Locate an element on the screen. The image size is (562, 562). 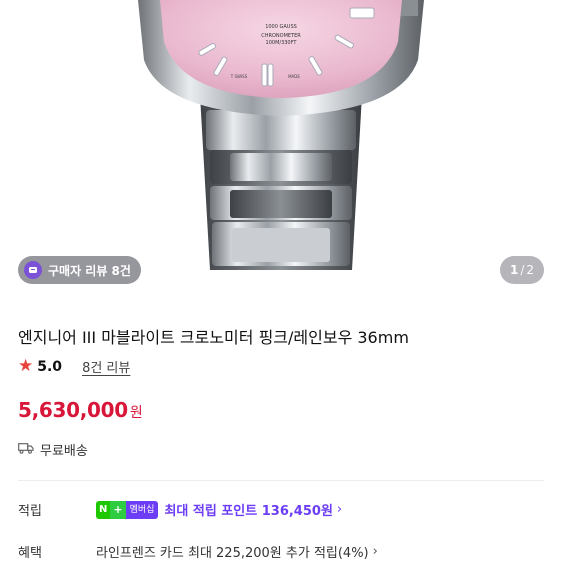
pager-total: 2 is located at coordinates (530, 270).